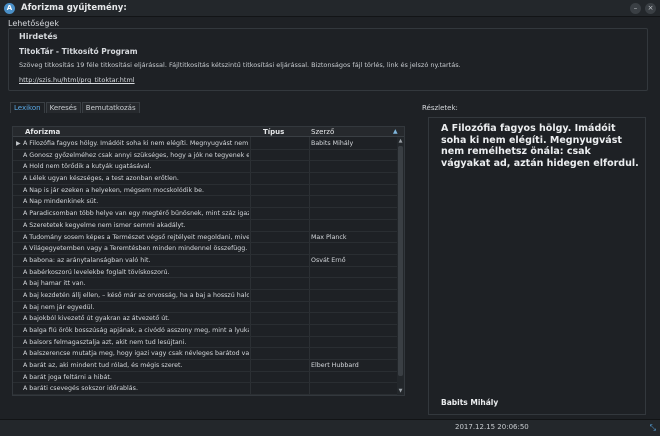 Image resolution: width=660 pixels, height=436 pixels. What do you see at coordinates (335, 366) in the screenshot?
I see `cell-szerzo: Elbert Hubbard` at bounding box center [335, 366].